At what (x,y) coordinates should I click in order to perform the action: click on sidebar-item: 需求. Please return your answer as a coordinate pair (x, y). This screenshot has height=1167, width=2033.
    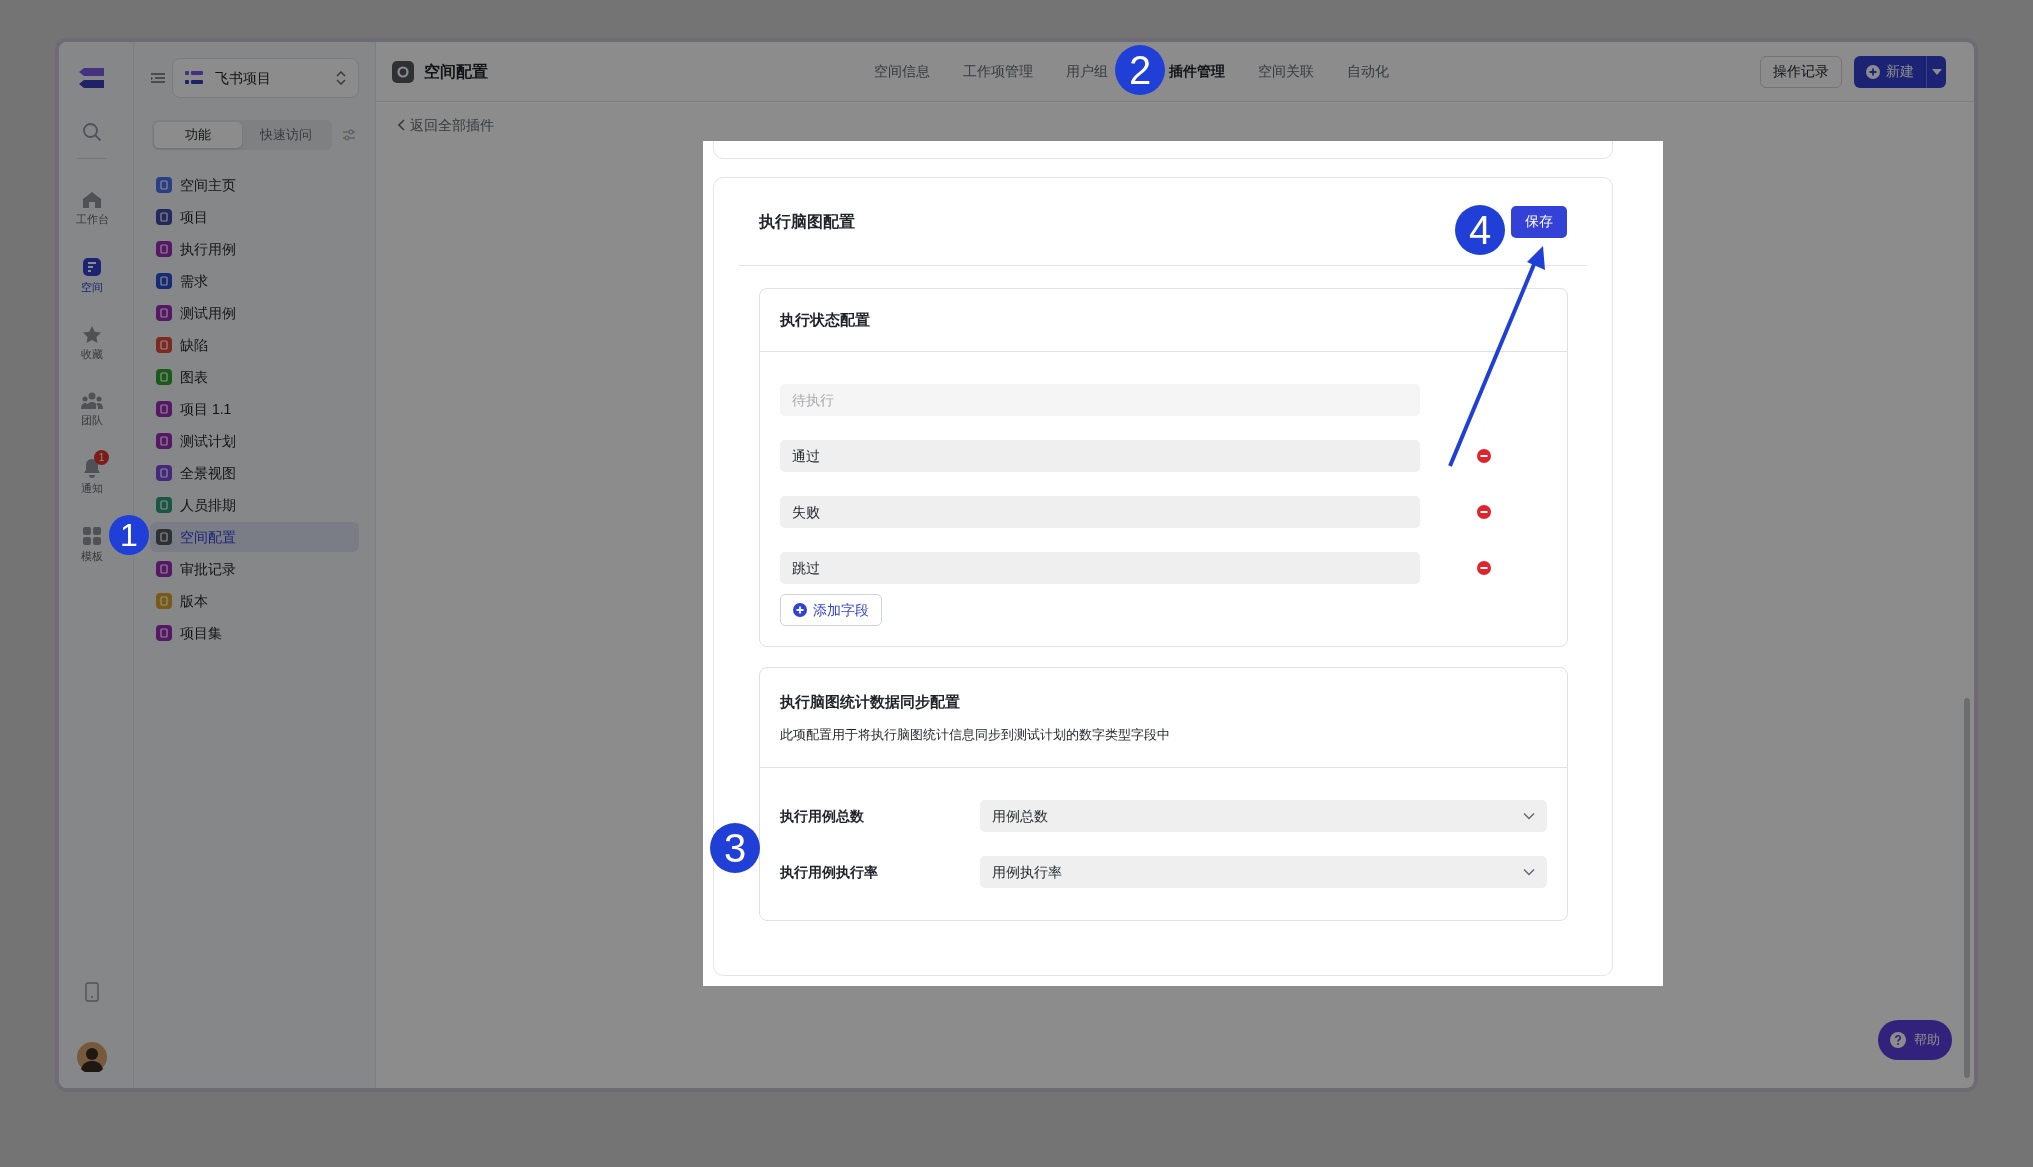
    Looking at the image, I should click on (254, 281).